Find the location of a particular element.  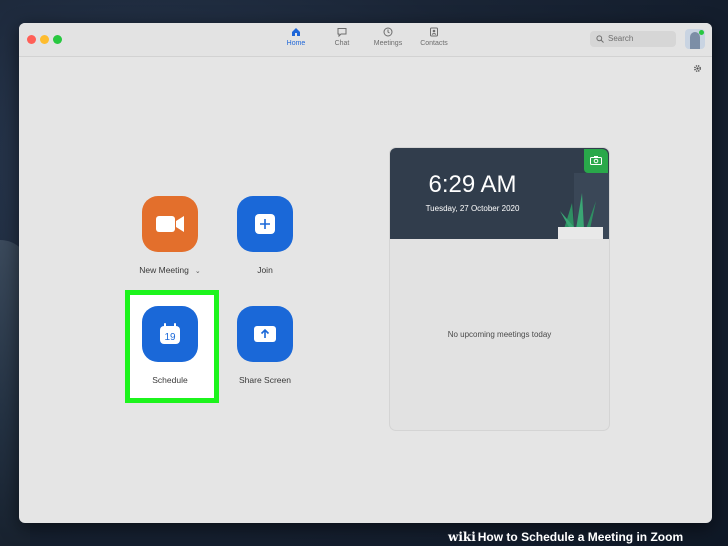

schedule-button: 19 Schedule is located at coordinates (170, 345).